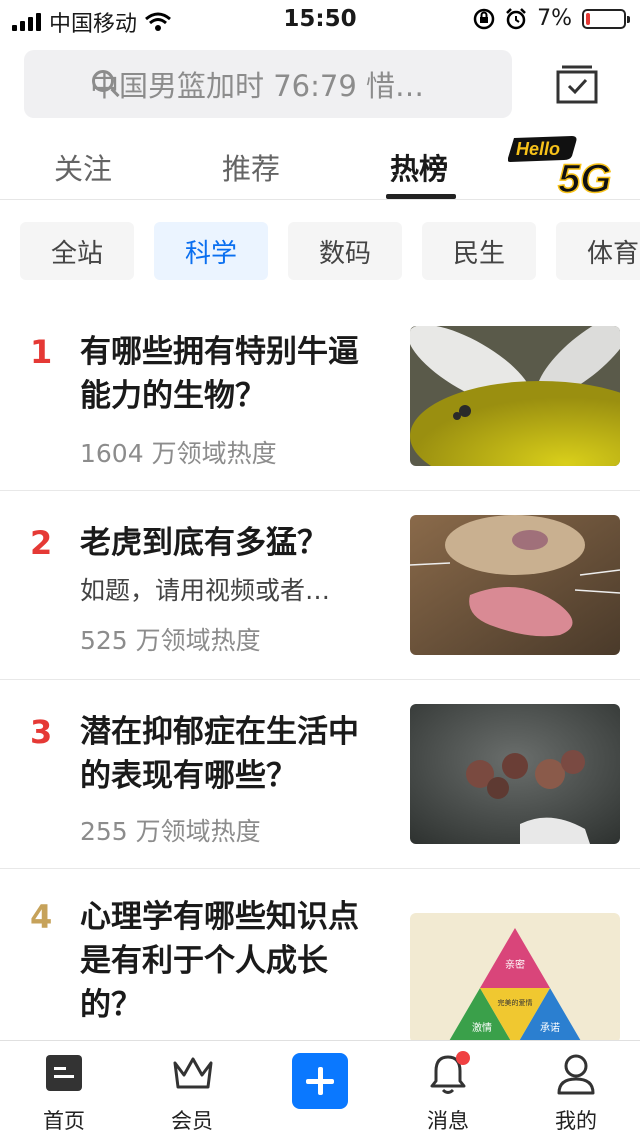 This screenshot has height=1136, width=640. Describe the element at coordinates (193, 1073) in the screenshot. I see `crown-icon` at that location.